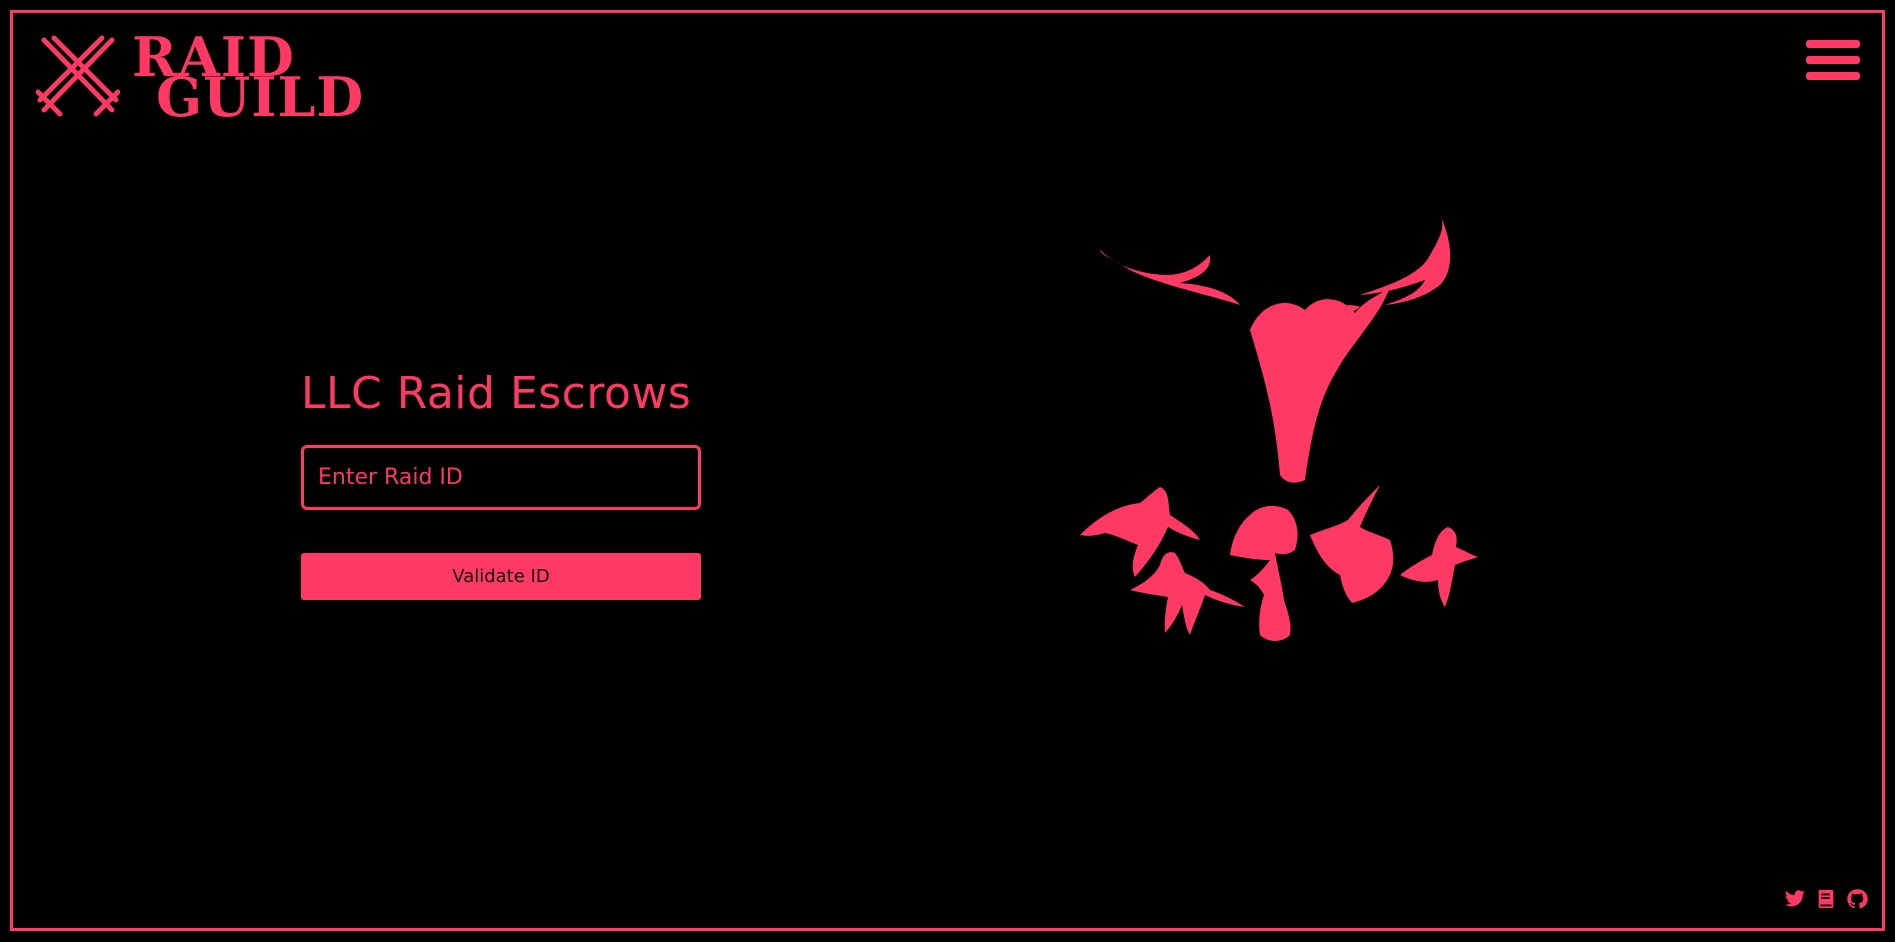 This screenshot has width=1895, height=942. What do you see at coordinates (501, 576) in the screenshot?
I see `validate-id-button: Validate ID` at bounding box center [501, 576].